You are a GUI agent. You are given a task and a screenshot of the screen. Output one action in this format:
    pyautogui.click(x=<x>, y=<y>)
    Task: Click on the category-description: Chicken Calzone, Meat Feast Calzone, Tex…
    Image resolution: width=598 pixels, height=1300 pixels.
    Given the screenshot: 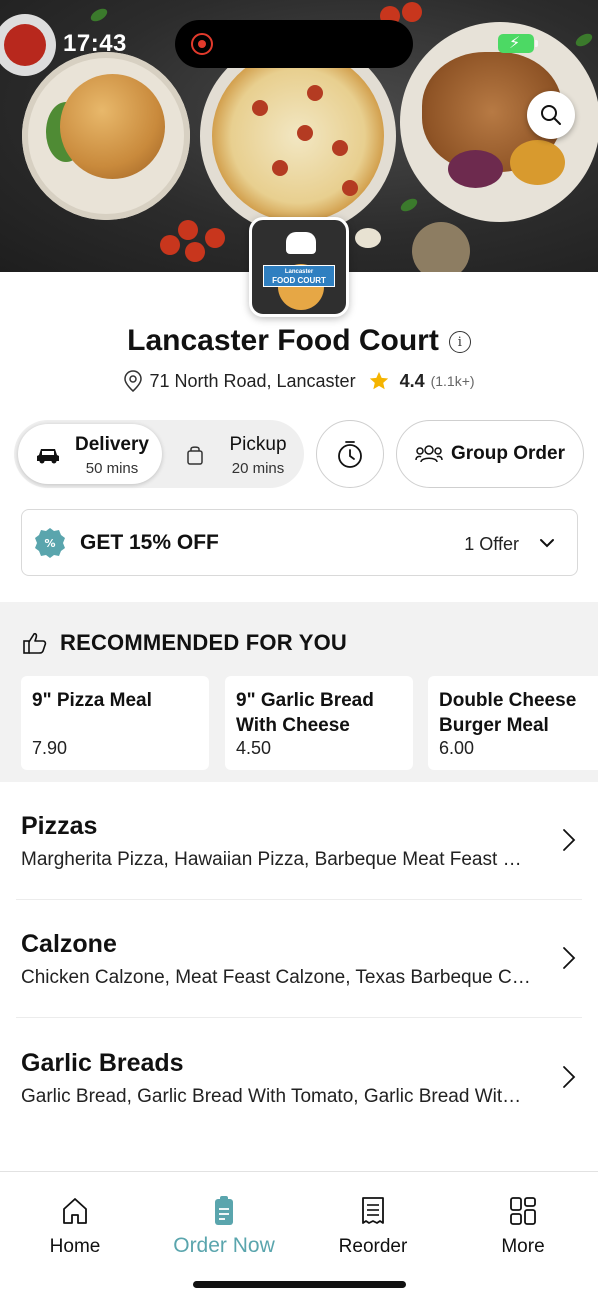 What is the action you would take?
    pyautogui.click(x=276, y=977)
    